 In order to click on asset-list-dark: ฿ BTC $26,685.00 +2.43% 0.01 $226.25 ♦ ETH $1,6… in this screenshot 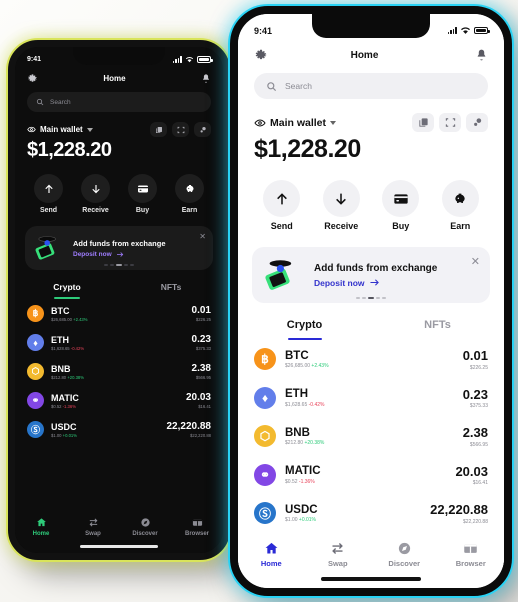, I will do `click(119, 371)`.